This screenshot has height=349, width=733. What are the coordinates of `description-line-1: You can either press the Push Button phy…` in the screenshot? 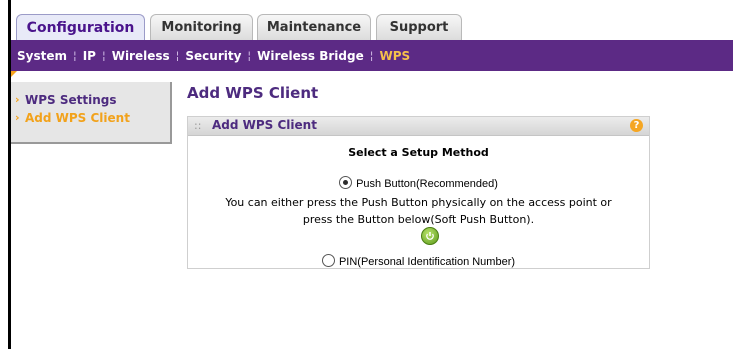 It's located at (418, 202).